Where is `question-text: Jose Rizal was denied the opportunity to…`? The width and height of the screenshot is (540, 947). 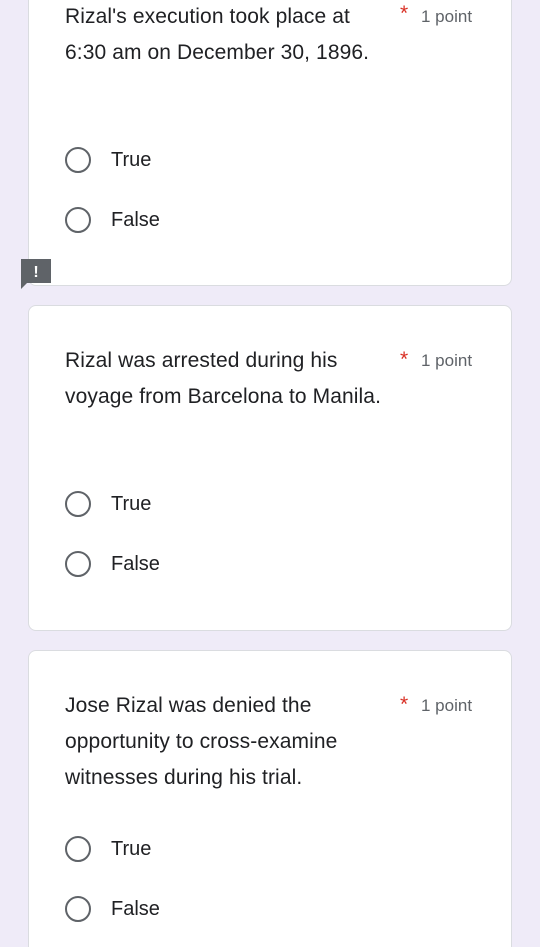 question-text: Jose Rizal was denied the opportunity to… is located at coordinates (201, 741).